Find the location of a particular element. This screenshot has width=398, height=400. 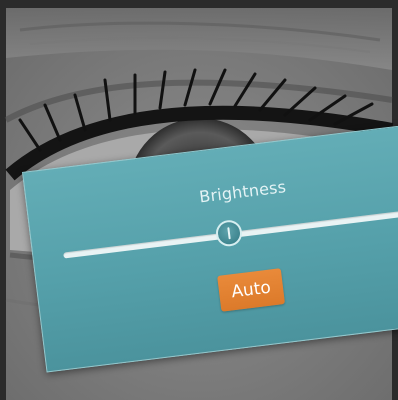

slider-grip-icon is located at coordinates (228, 233).